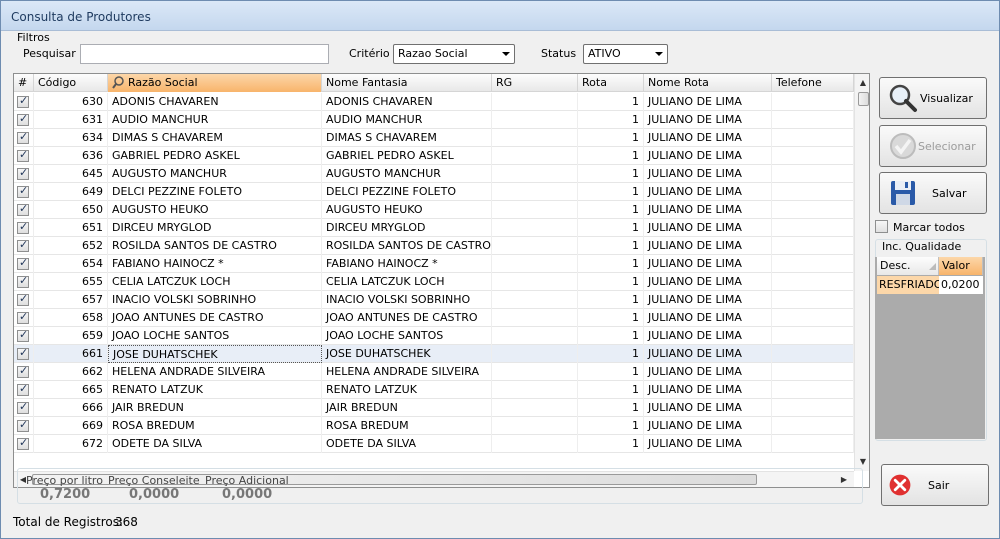 The height and width of the screenshot is (539, 1000). Describe the element at coordinates (215, 426) in the screenshot. I see `cell-razao-social: ROSA BREDUM` at that location.